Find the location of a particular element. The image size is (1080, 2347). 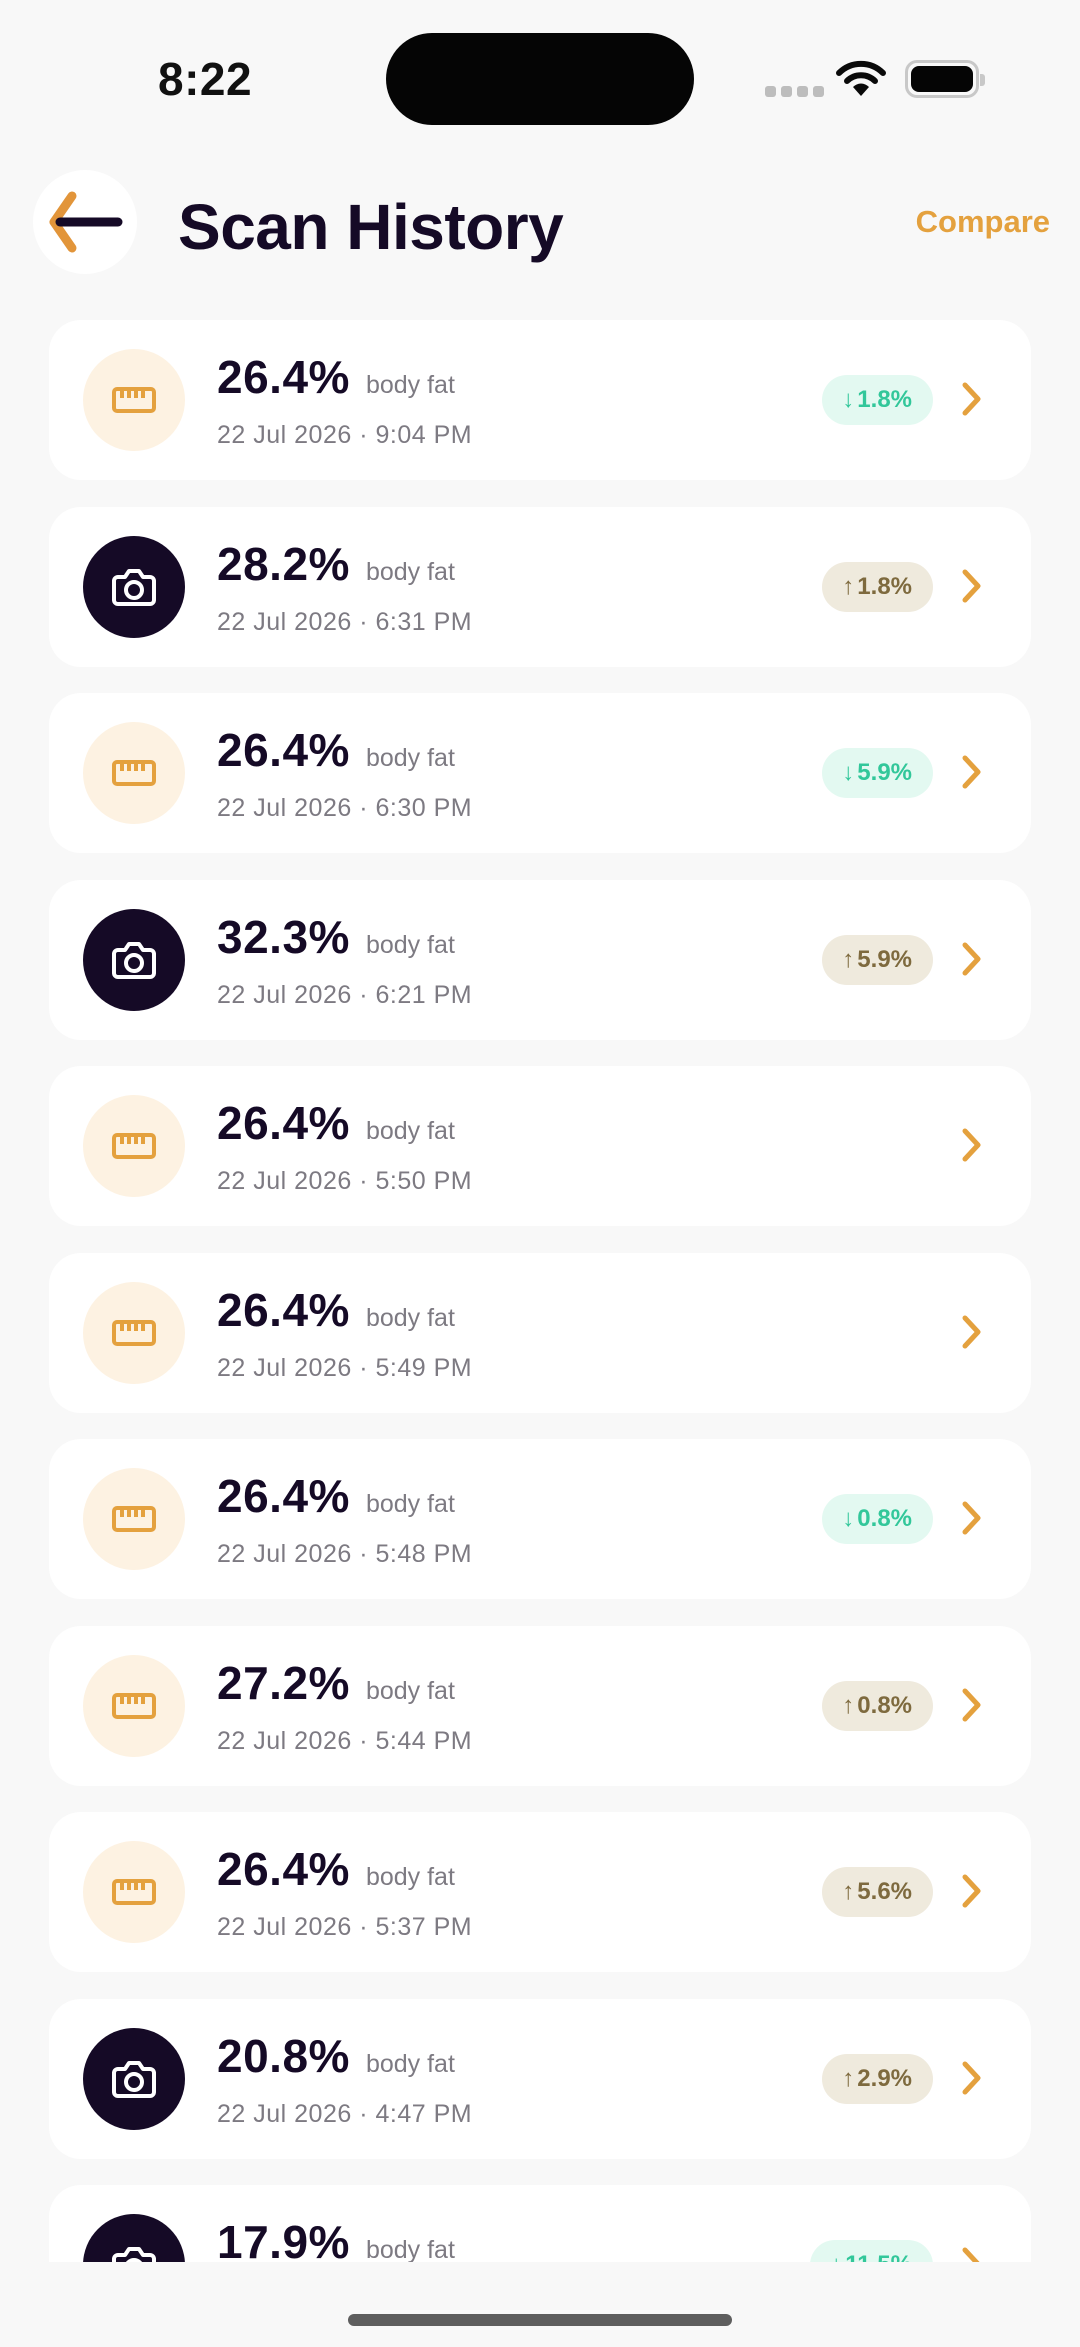

back-button is located at coordinates (85, 222).